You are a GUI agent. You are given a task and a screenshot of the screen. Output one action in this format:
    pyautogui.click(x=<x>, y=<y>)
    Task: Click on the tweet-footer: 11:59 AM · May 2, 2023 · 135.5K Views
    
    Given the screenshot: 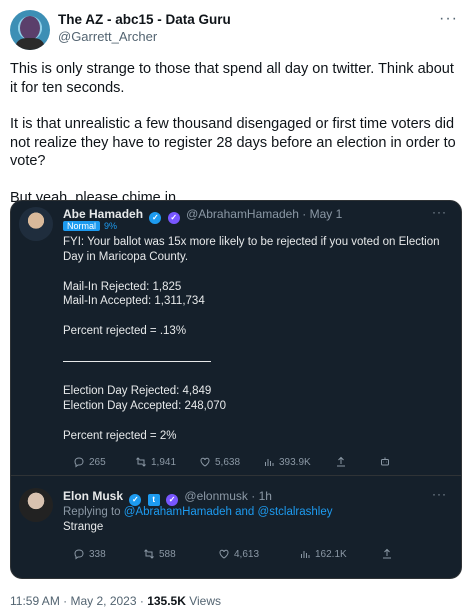 What is the action you would take?
    pyautogui.click(x=115, y=601)
    